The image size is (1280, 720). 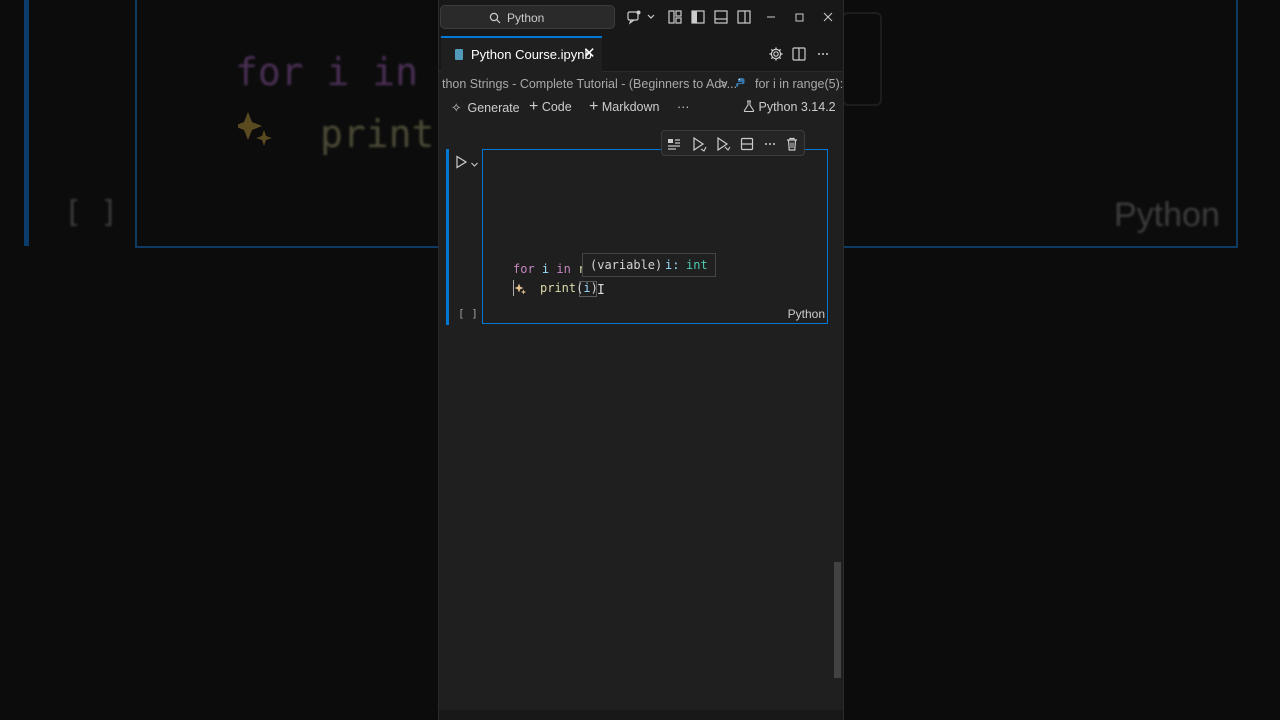 What do you see at coordinates (563, 269) in the screenshot?
I see `keyword-in: in` at bounding box center [563, 269].